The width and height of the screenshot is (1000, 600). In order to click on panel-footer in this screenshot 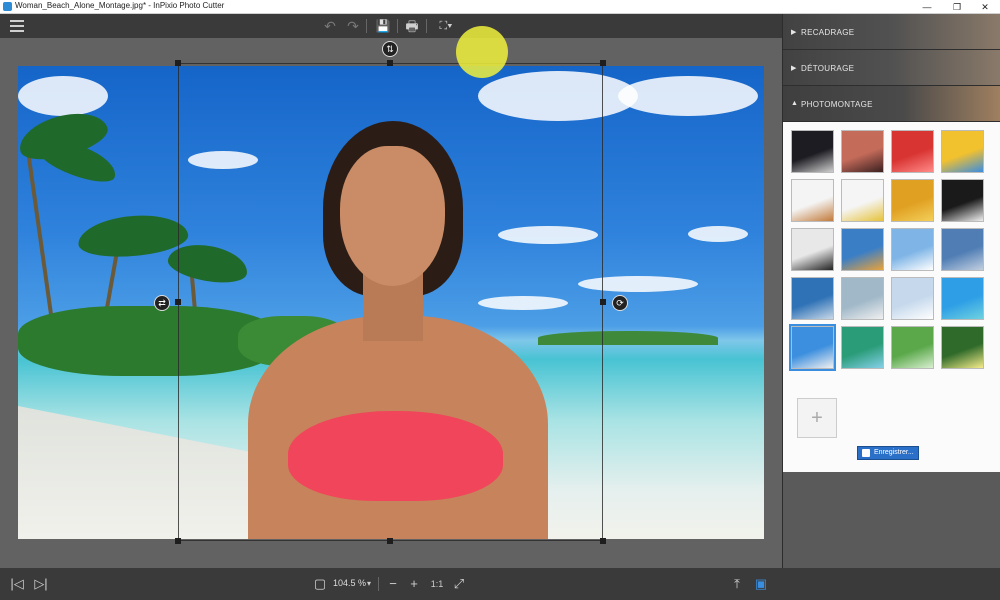, I will do `click(891, 520)`.